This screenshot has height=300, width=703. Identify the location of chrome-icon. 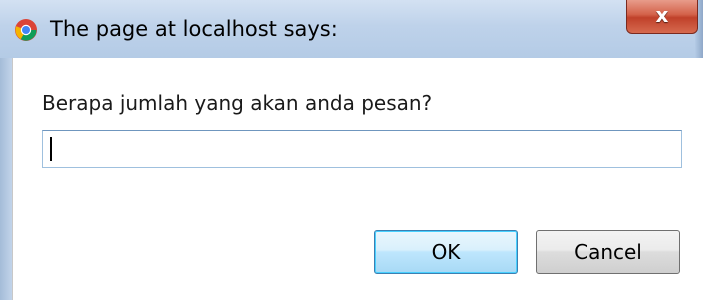
(26, 30).